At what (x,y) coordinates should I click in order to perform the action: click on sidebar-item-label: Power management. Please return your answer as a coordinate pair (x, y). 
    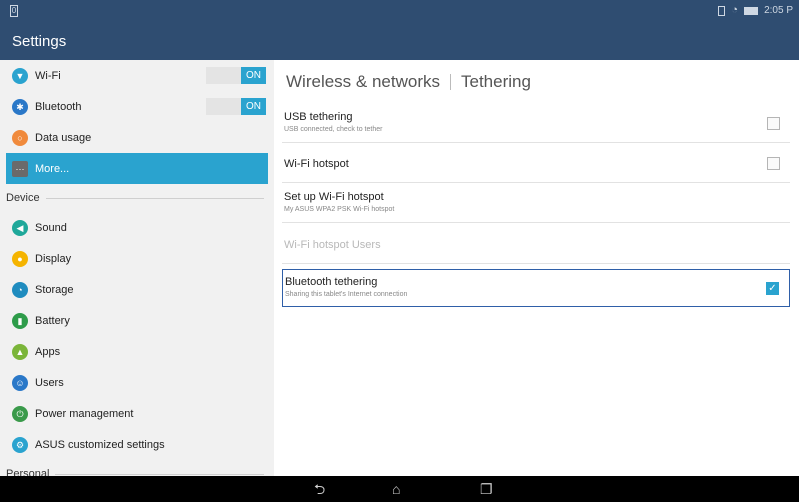
    Looking at the image, I should click on (84, 413).